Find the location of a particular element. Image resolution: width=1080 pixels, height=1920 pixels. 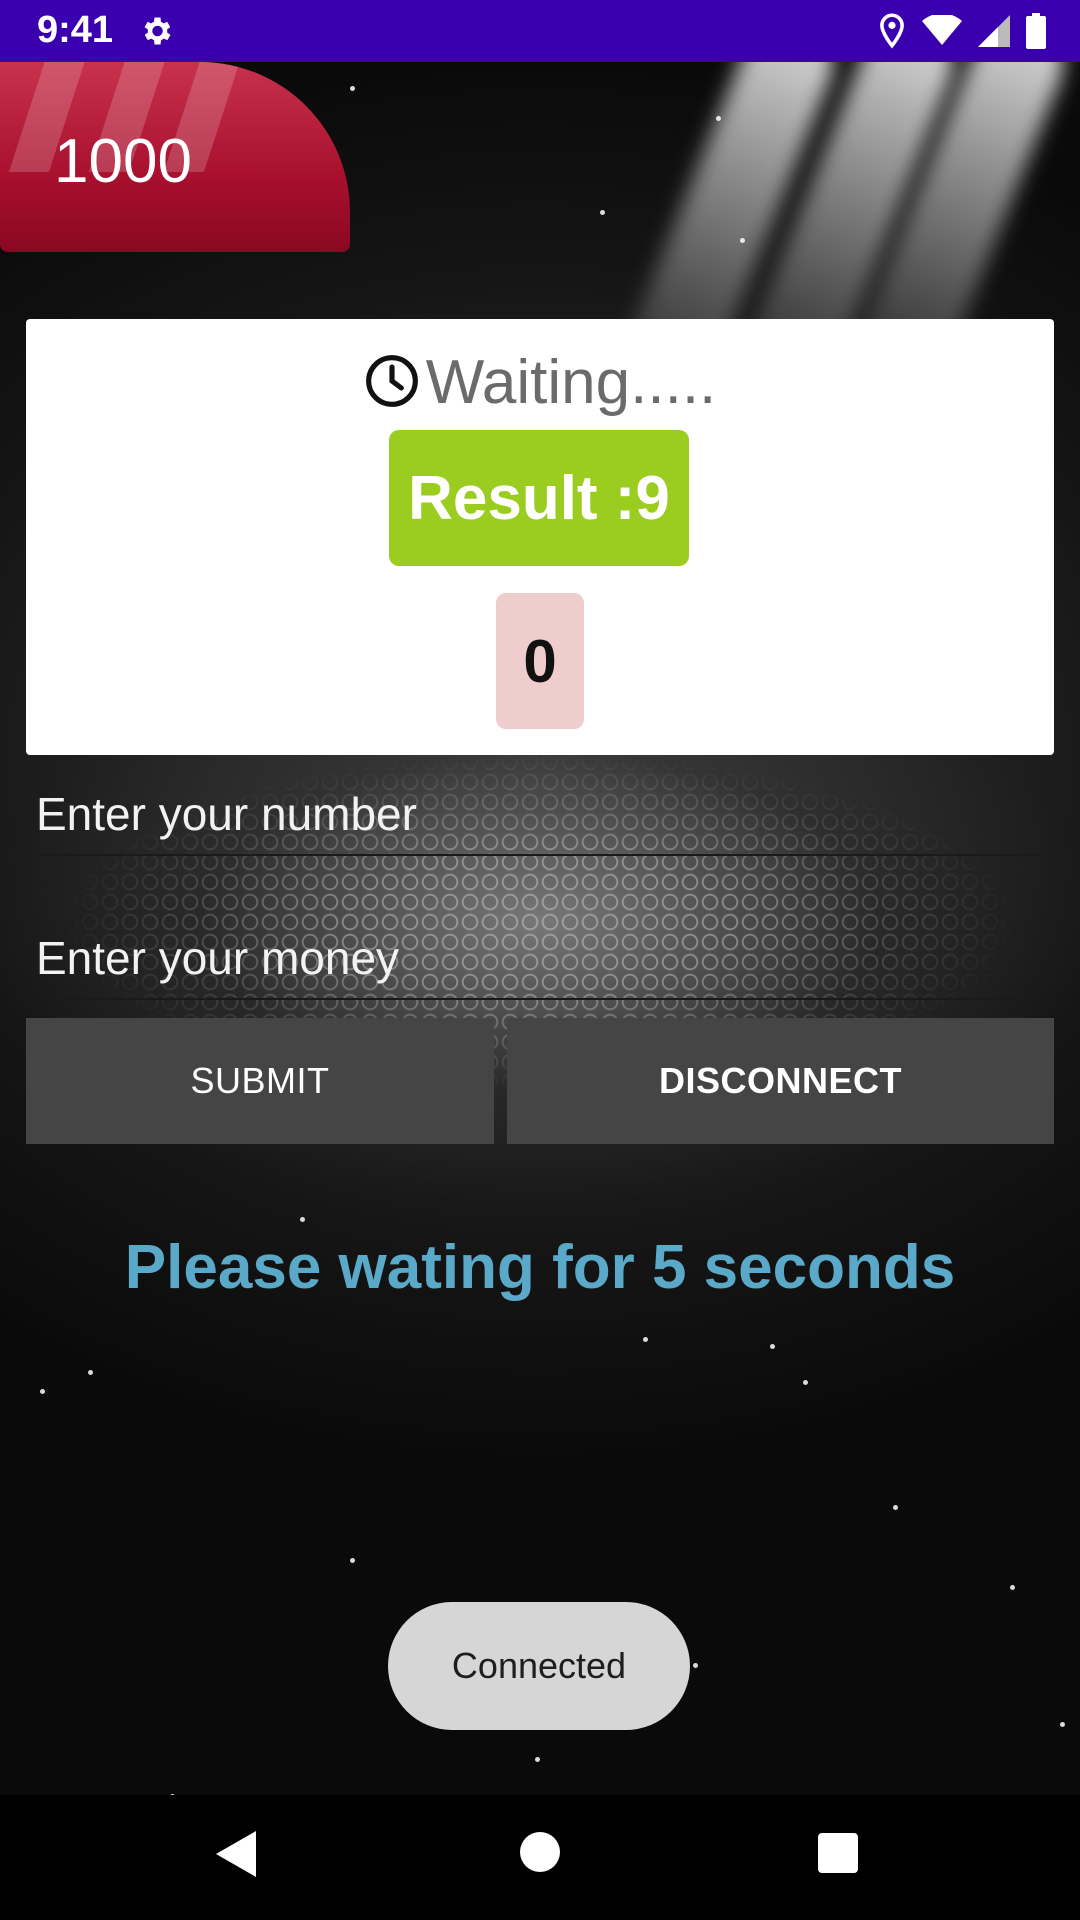

number-input is located at coordinates (540, 814).